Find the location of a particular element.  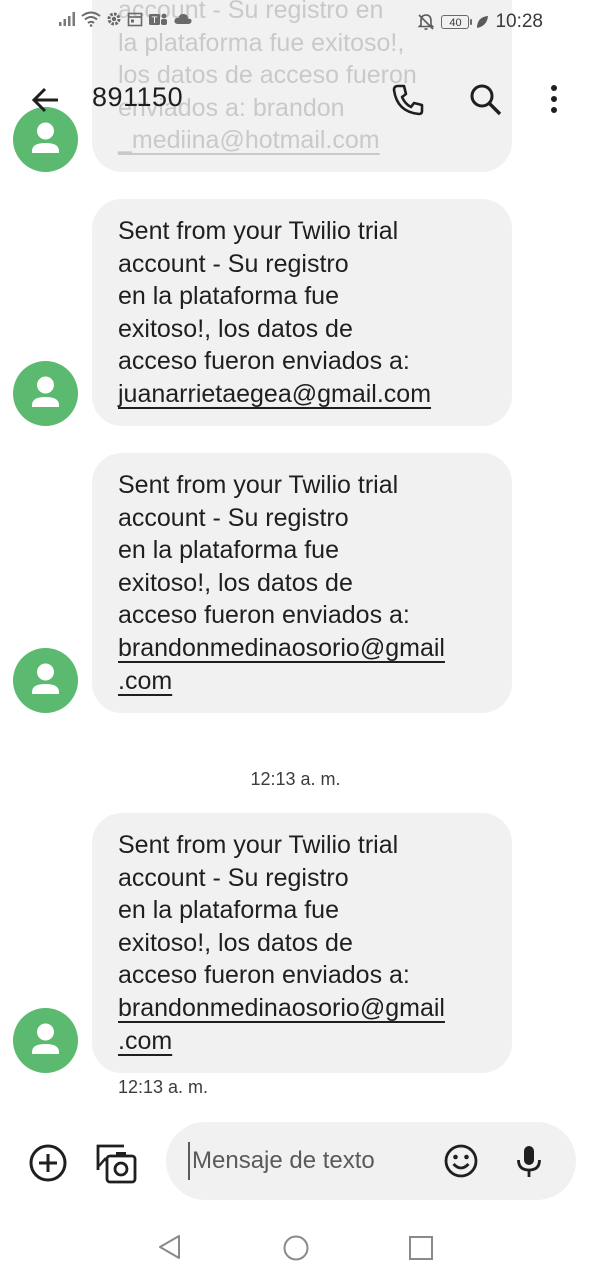

notifications-off-icon is located at coordinates (426, 22).